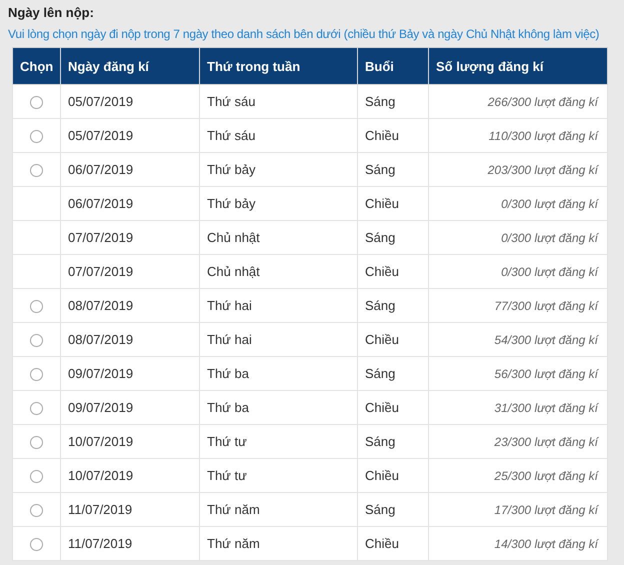 The height and width of the screenshot is (565, 624). What do you see at coordinates (51, 13) in the screenshot?
I see `section-heading: Ngày lên nộp:` at bounding box center [51, 13].